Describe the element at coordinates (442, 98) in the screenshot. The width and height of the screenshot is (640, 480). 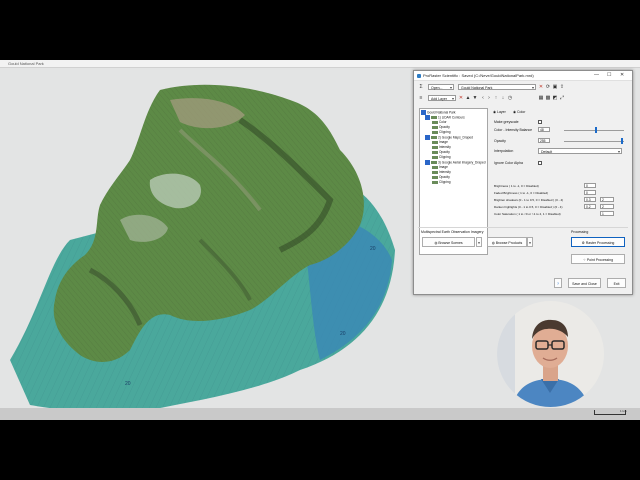
I see `add-layer-dropdown: Add Layer` at that location.